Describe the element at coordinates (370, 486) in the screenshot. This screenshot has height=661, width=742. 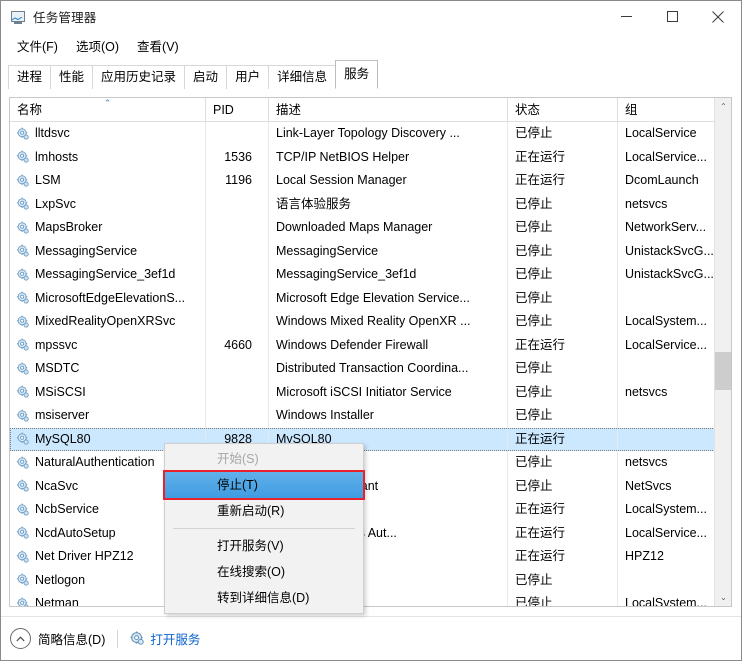
I see `table-row: NcaSvc...ectivity Assistant已停止NetSvcs` at that location.